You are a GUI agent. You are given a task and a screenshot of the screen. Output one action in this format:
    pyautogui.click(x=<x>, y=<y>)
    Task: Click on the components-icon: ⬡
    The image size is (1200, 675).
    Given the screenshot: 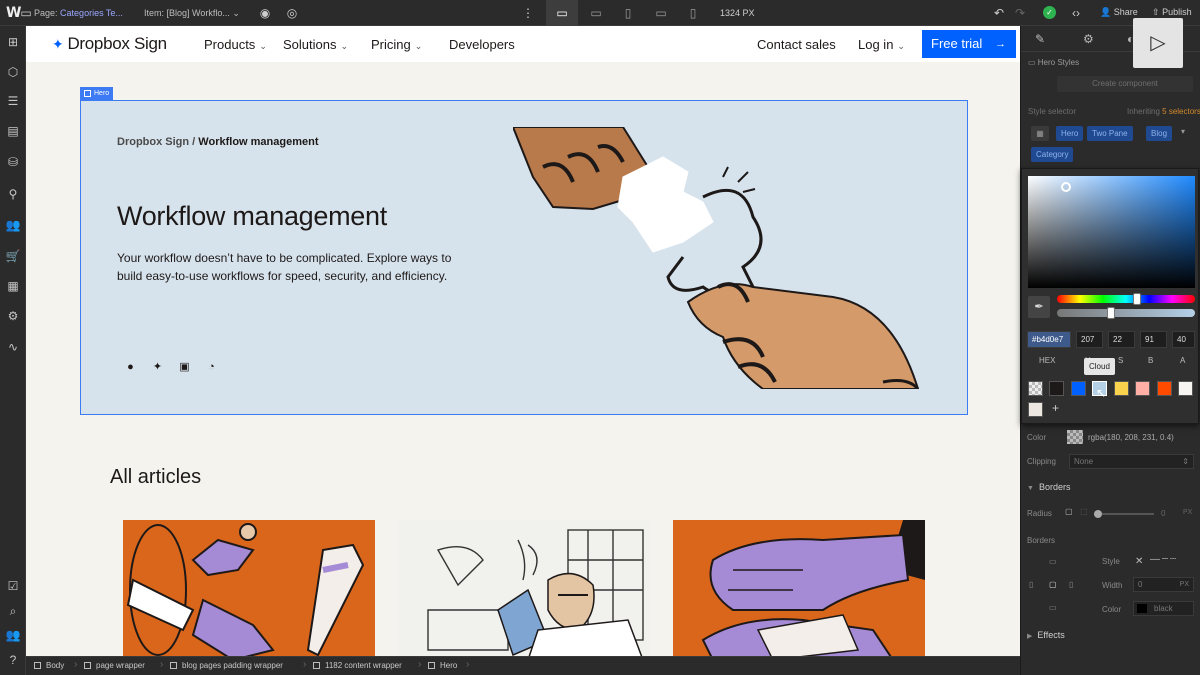 What is the action you would take?
    pyautogui.click(x=13, y=72)
    